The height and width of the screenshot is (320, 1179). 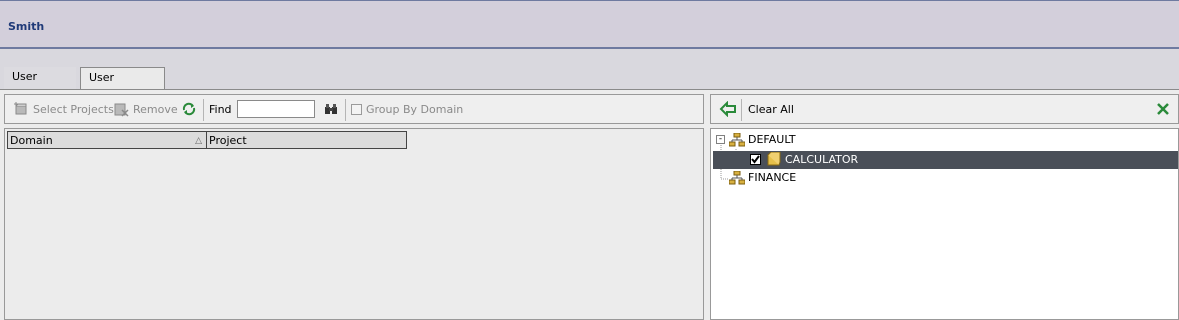 What do you see at coordinates (415, 109) in the screenshot?
I see `group-by-domain-label: Group By Domain` at bounding box center [415, 109].